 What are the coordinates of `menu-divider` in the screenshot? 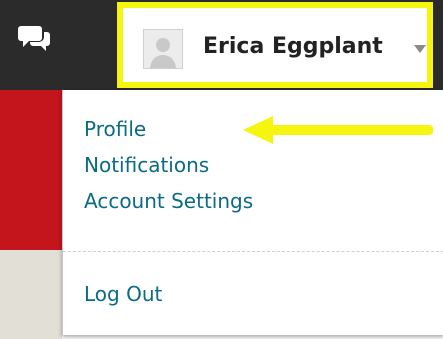 It's located at (253, 251).